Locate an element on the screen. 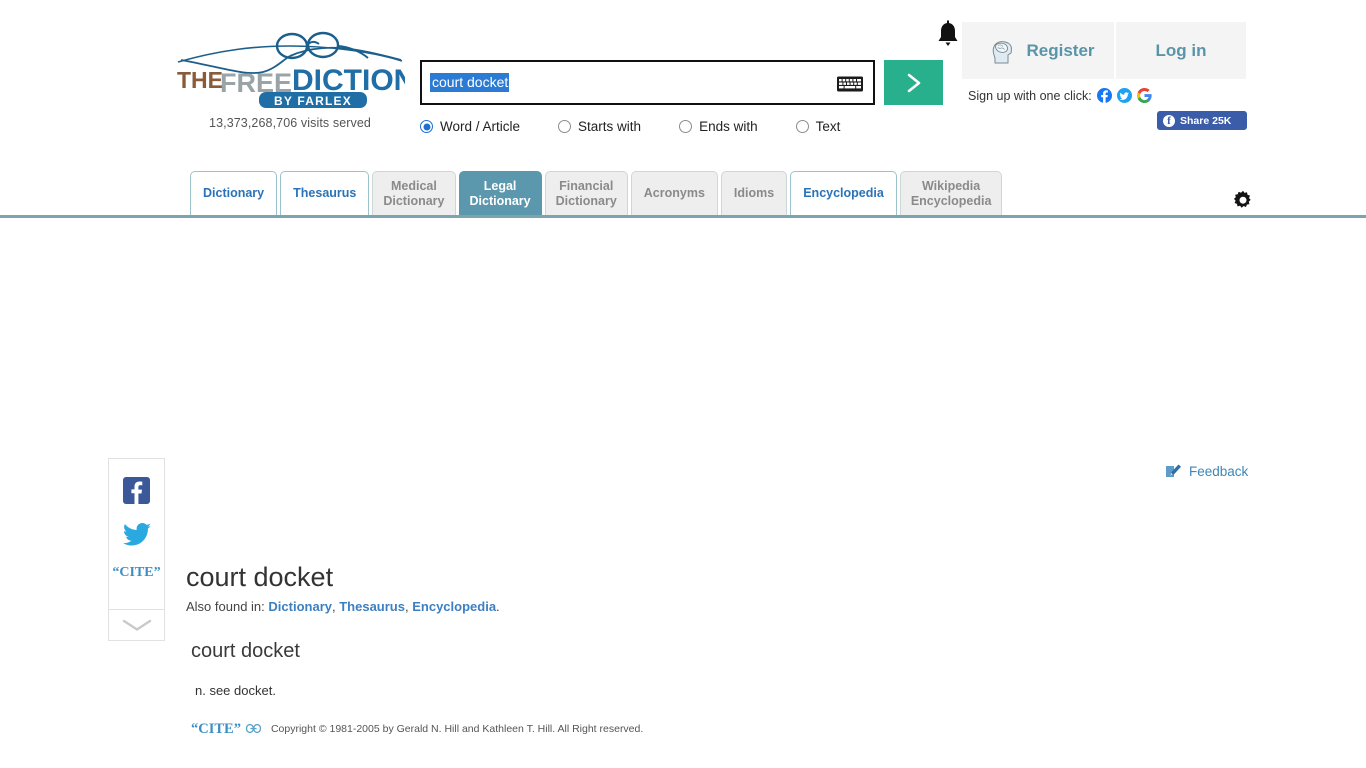  search-input-value: court docket is located at coordinates (470, 82).